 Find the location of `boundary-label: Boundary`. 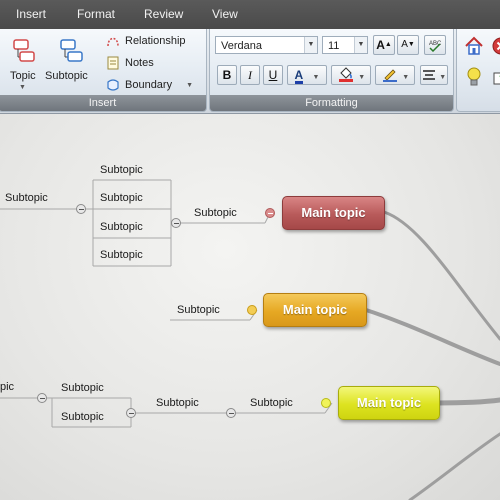

boundary-label: Boundary is located at coordinates (149, 85).